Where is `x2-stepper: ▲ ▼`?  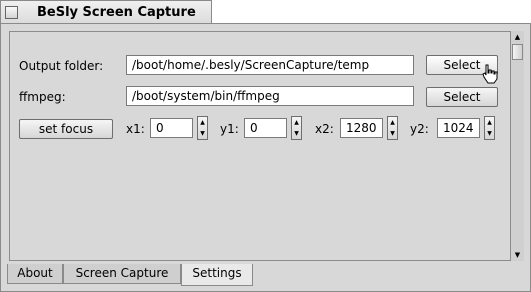 x2-stepper: ▲ ▼ is located at coordinates (392, 128).